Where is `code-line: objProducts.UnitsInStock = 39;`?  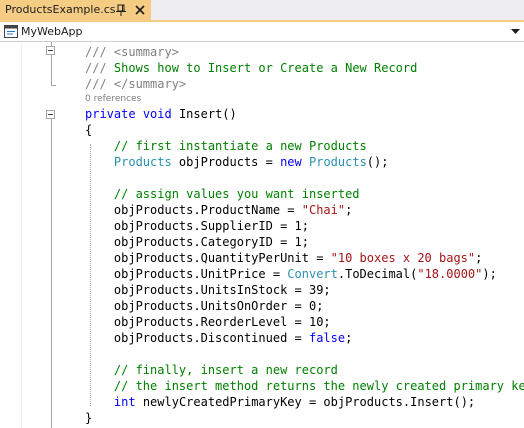
code-line: objProducts.UnitsInStock = 39; is located at coordinates (208, 290).